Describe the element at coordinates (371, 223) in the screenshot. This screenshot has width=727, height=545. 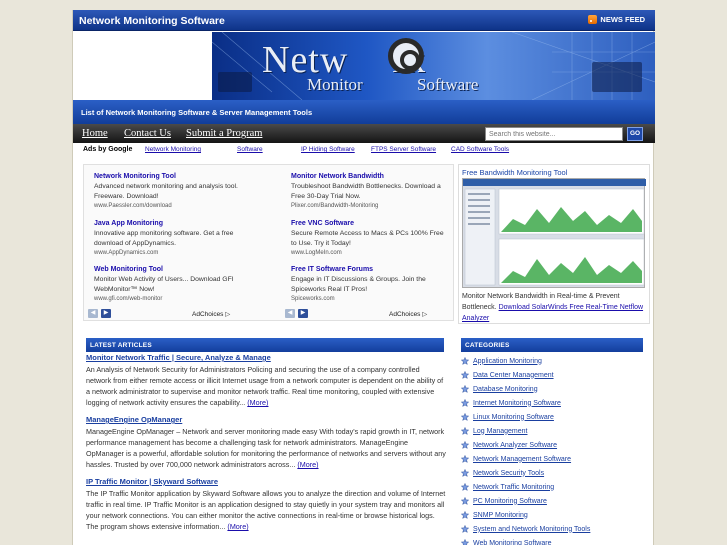
I see `ad-title: Free VNC Software` at that location.